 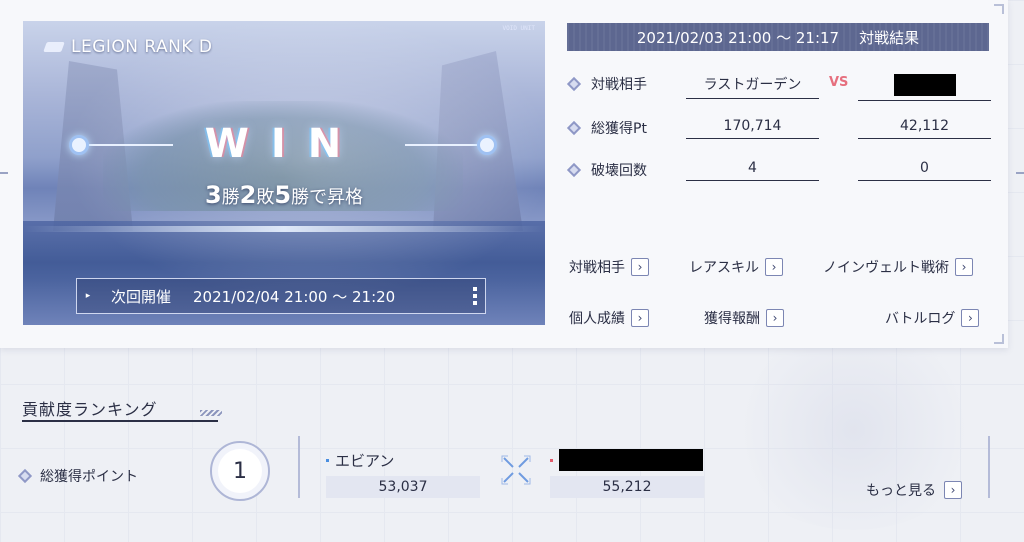 I want to click on link-battle-log: バトルログ ›, so click(x=932, y=318).